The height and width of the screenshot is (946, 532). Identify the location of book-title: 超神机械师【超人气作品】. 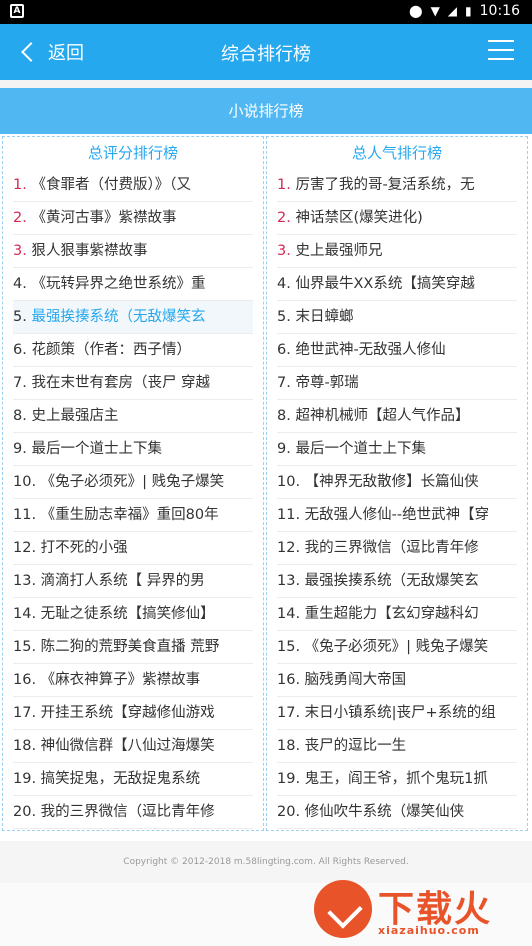
(382, 416).